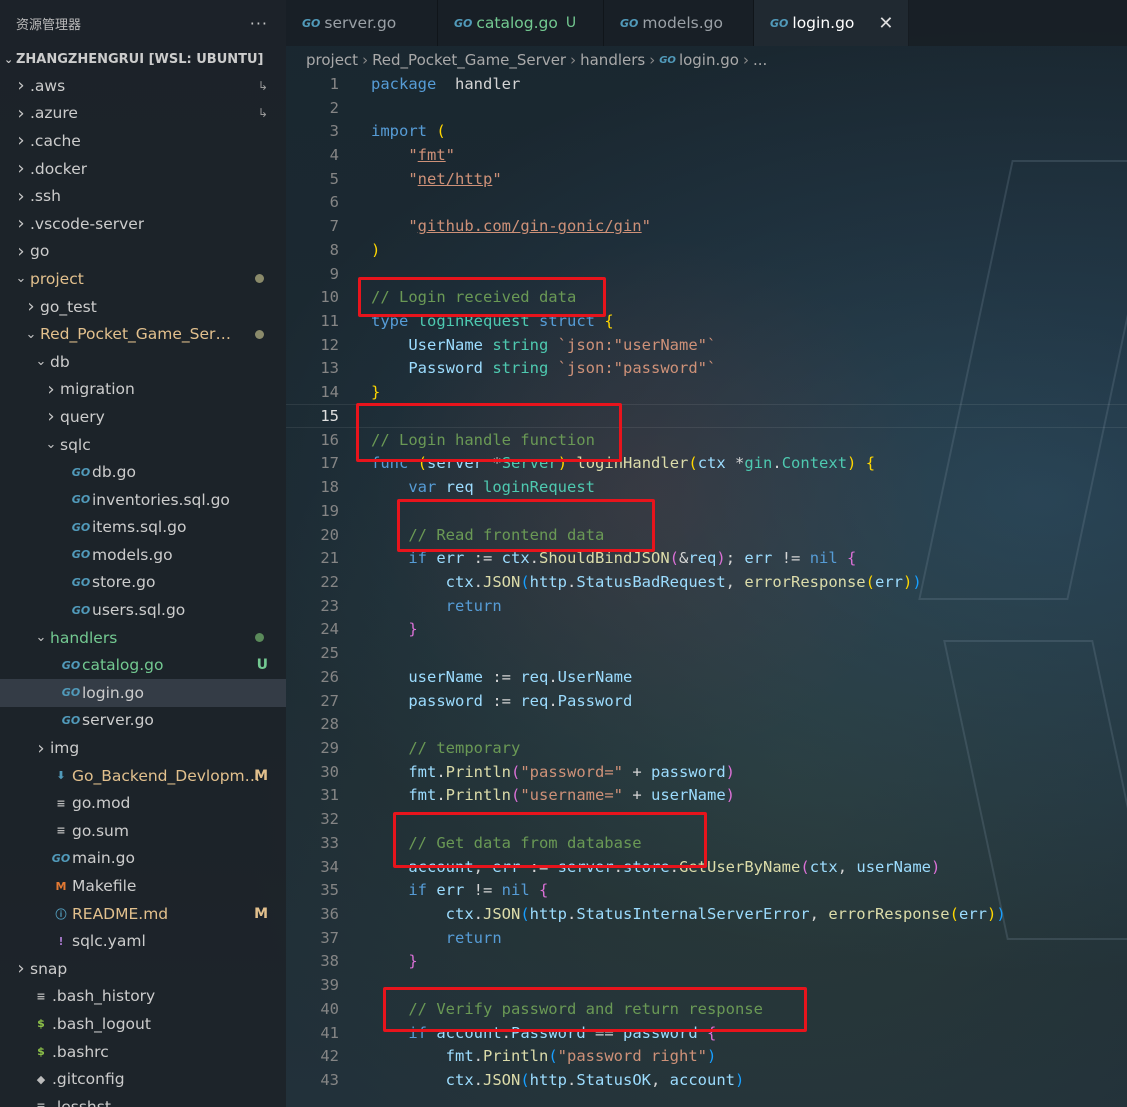 The image size is (1127, 1107). Describe the element at coordinates (706, 677) in the screenshot. I see `code-line: 26 userName := req.UserName` at that location.